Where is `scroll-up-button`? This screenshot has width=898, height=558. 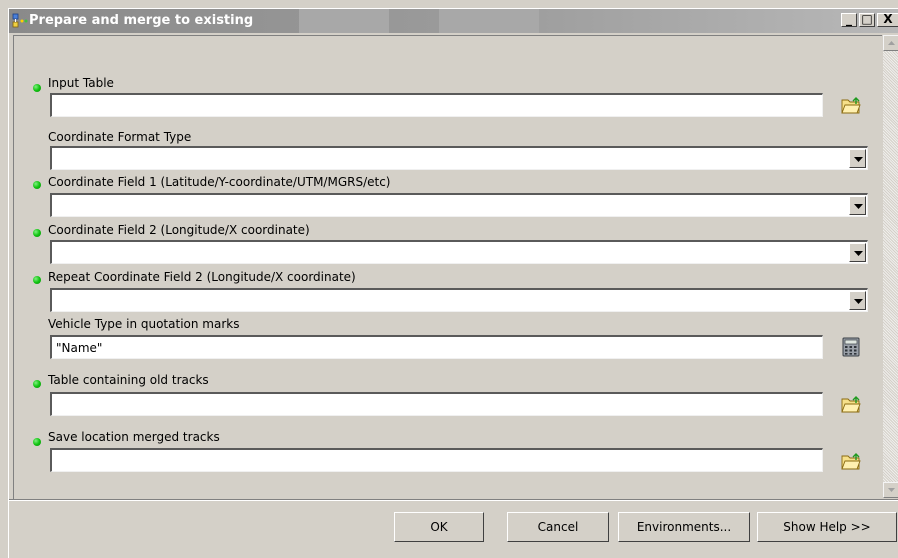 scroll-up-button is located at coordinates (890, 43).